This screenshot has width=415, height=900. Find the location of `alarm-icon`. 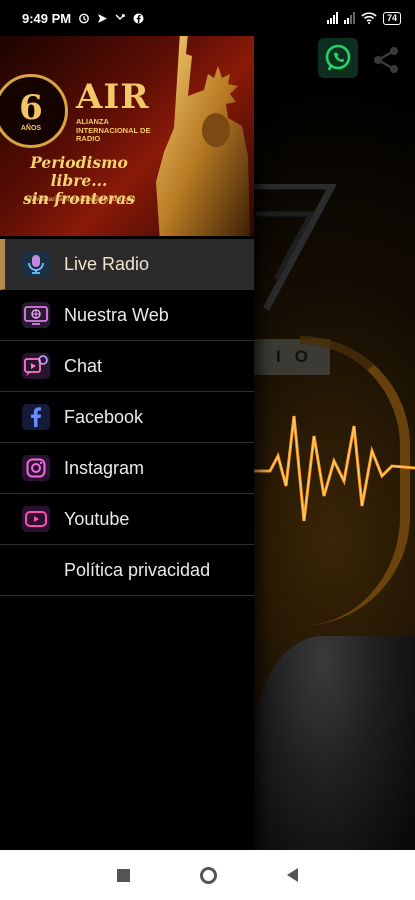

alarm-icon is located at coordinates (84, 18).